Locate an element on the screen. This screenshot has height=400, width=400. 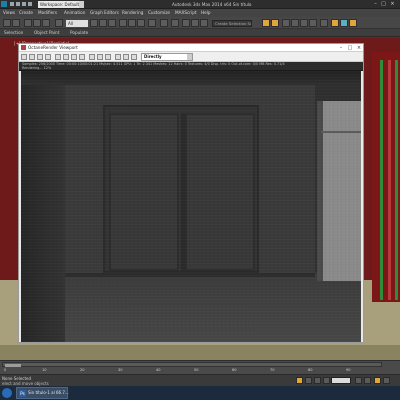
tab-populate: Populate is located at coordinates (79, 33).